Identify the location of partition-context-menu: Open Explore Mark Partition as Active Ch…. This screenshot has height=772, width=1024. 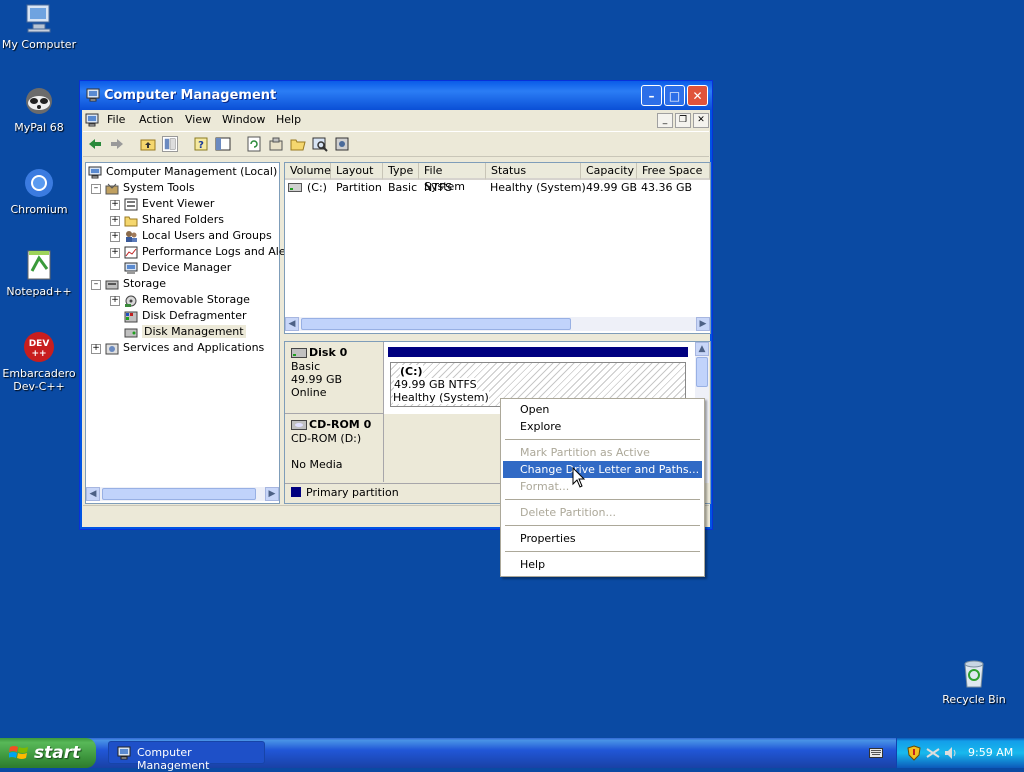
(602, 487).